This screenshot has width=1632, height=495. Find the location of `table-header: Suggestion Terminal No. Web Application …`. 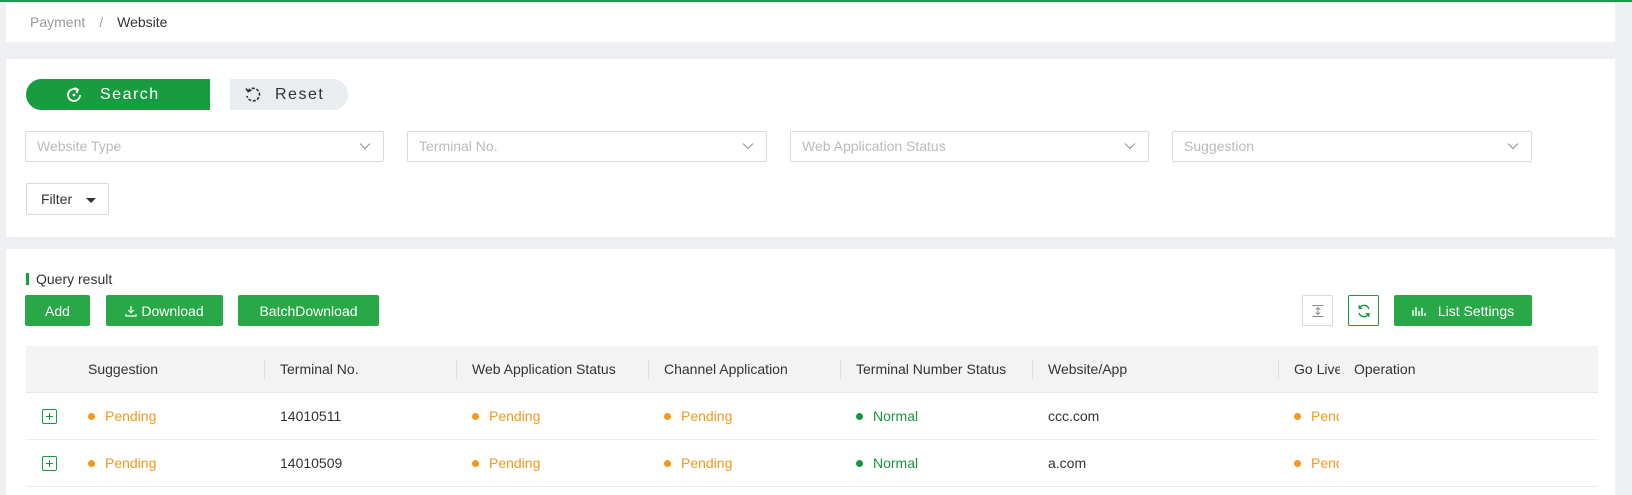

table-header: Suggestion Terminal No. Web Application … is located at coordinates (812, 369).